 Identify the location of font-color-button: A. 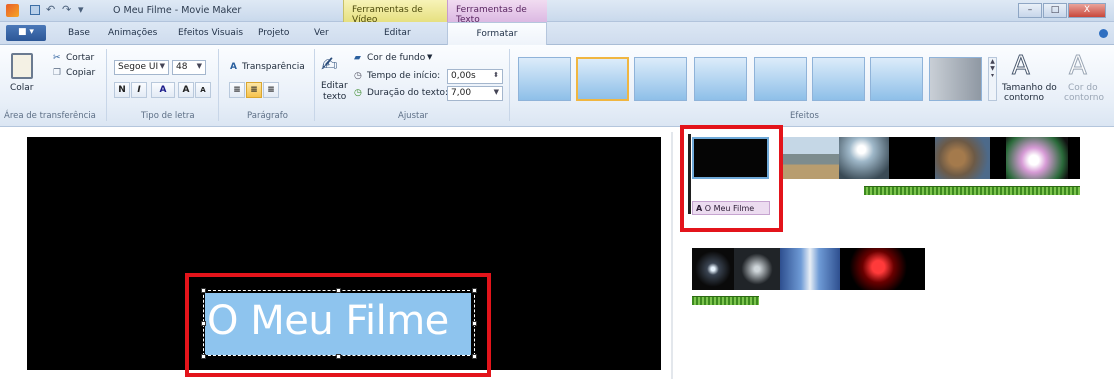
(163, 90).